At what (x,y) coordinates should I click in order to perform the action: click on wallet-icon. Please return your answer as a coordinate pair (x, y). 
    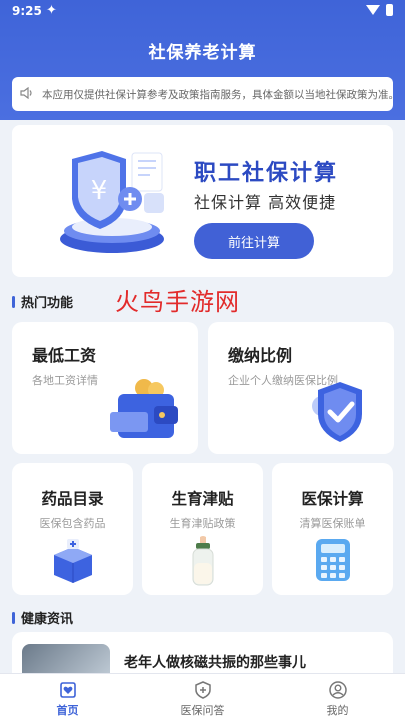
    Looking at the image, I should click on (144, 408).